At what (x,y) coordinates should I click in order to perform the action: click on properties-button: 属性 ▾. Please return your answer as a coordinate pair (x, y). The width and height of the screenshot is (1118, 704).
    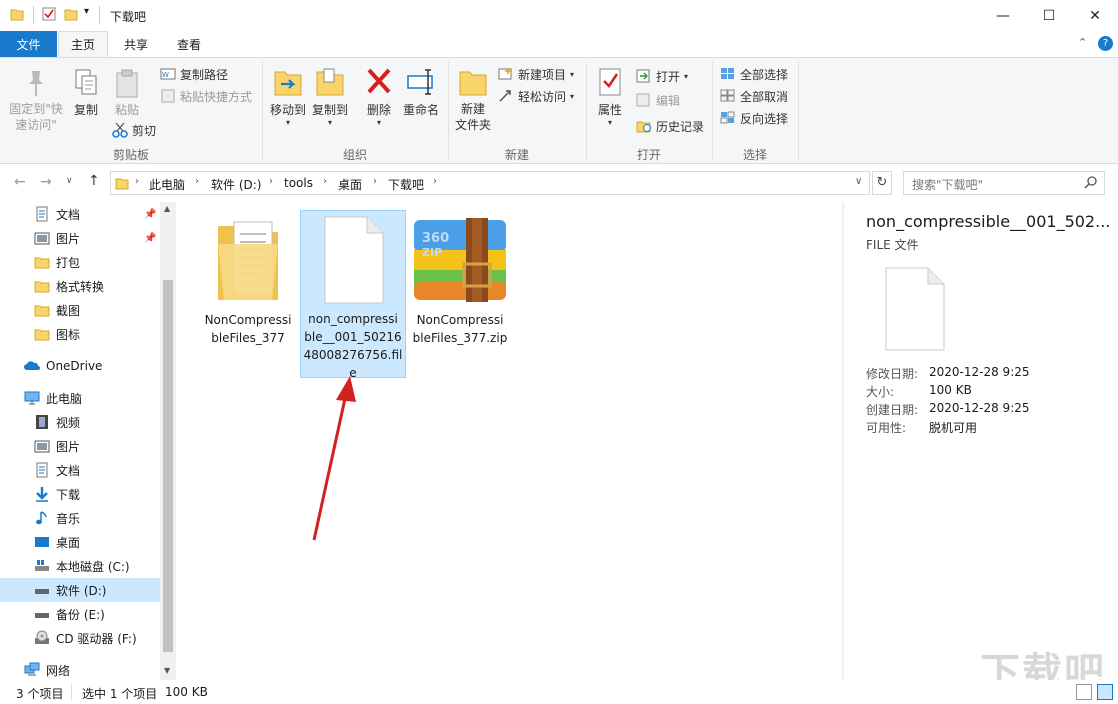
    Looking at the image, I should click on (610, 96).